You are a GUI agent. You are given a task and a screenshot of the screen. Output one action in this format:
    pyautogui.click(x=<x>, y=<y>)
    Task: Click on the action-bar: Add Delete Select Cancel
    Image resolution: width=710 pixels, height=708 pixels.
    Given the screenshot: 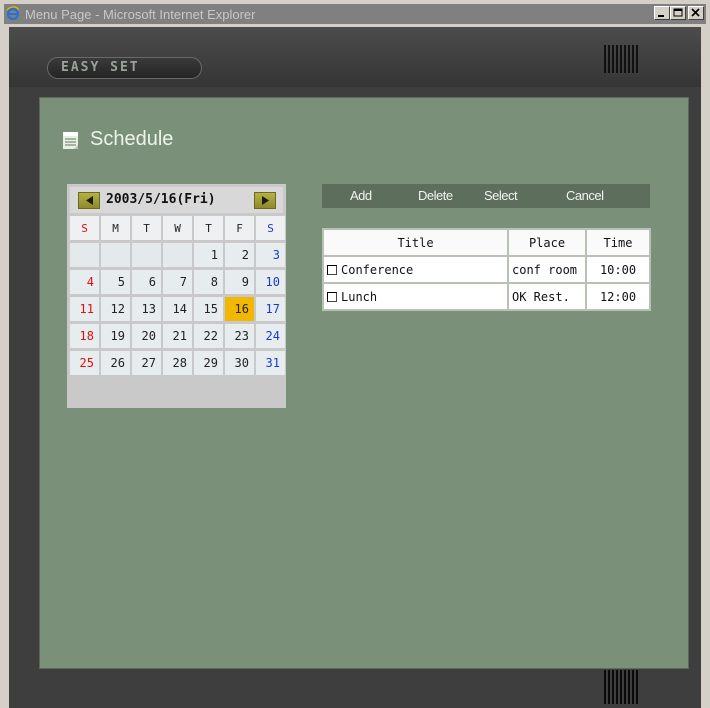 What is the action you would take?
    pyautogui.click(x=486, y=196)
    